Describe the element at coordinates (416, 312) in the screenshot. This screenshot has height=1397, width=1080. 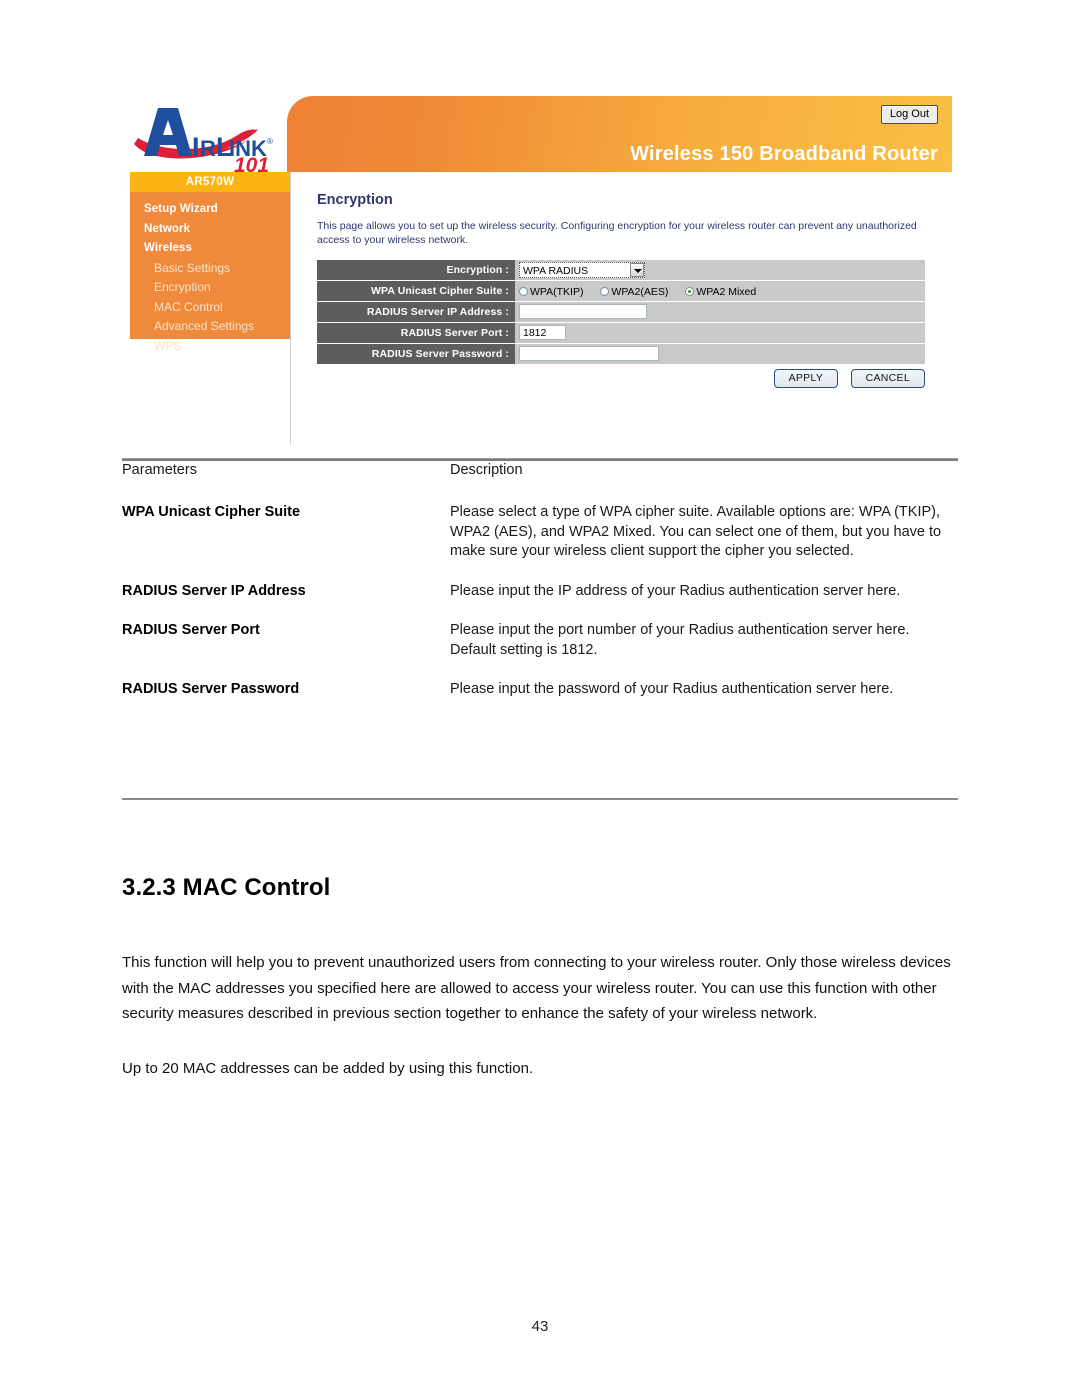
I see `radius-ip-label: RADIUS Server IP Address :` at that location.